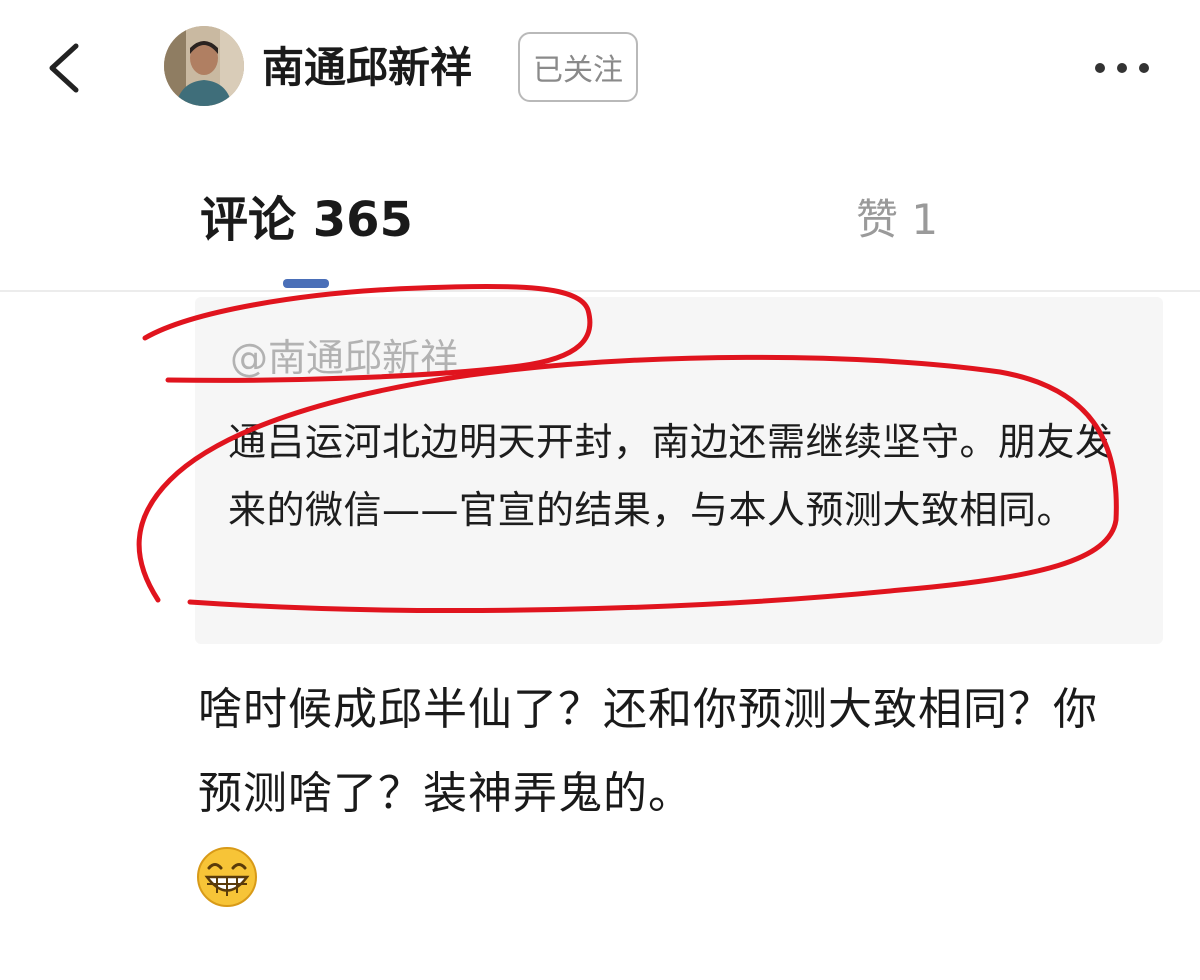  What do you see at coordinates (306, 283) in the screenshot?
I see `active-tab-indicator` at bounding box center [306, 283].